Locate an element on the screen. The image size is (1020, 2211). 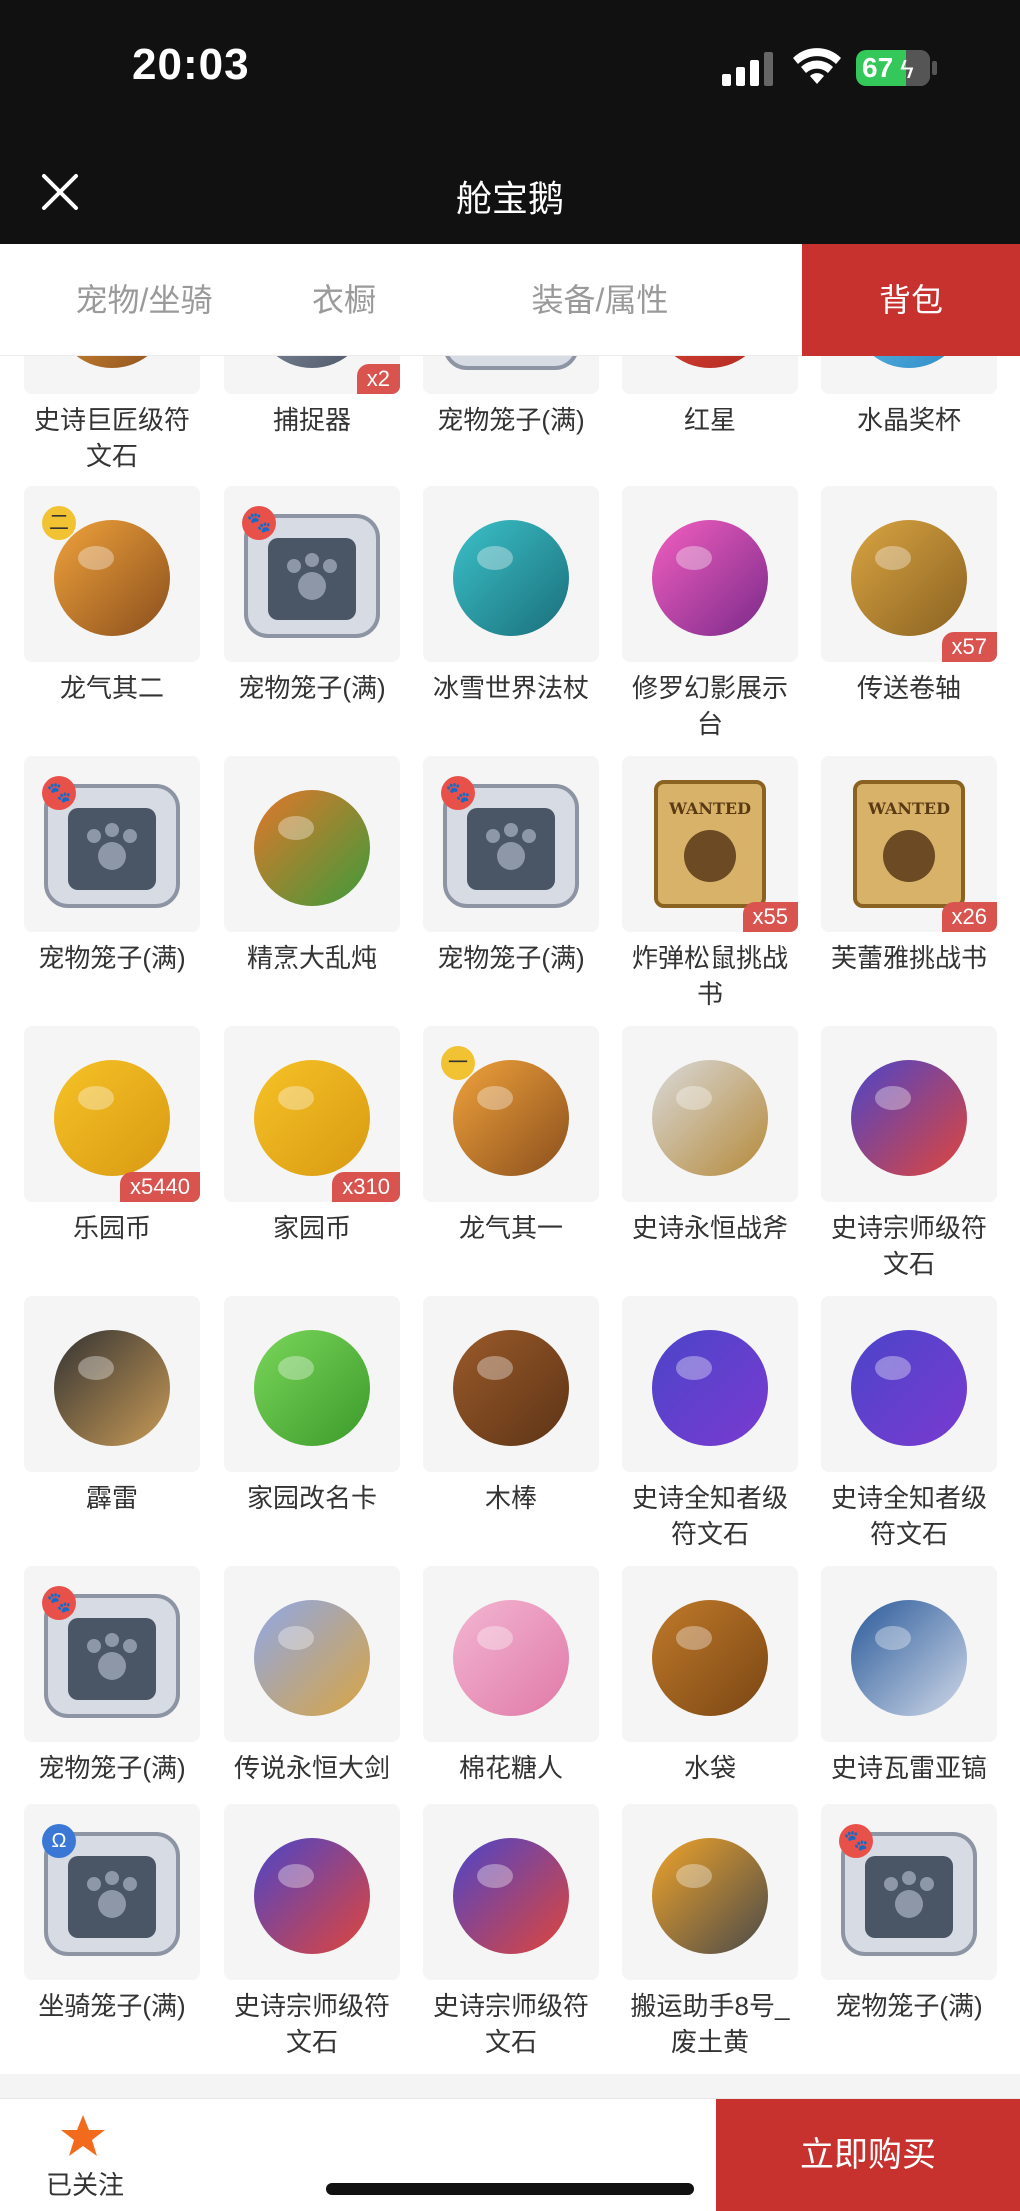
item-label: 乐园币 is located at coordinates (111, 1228).